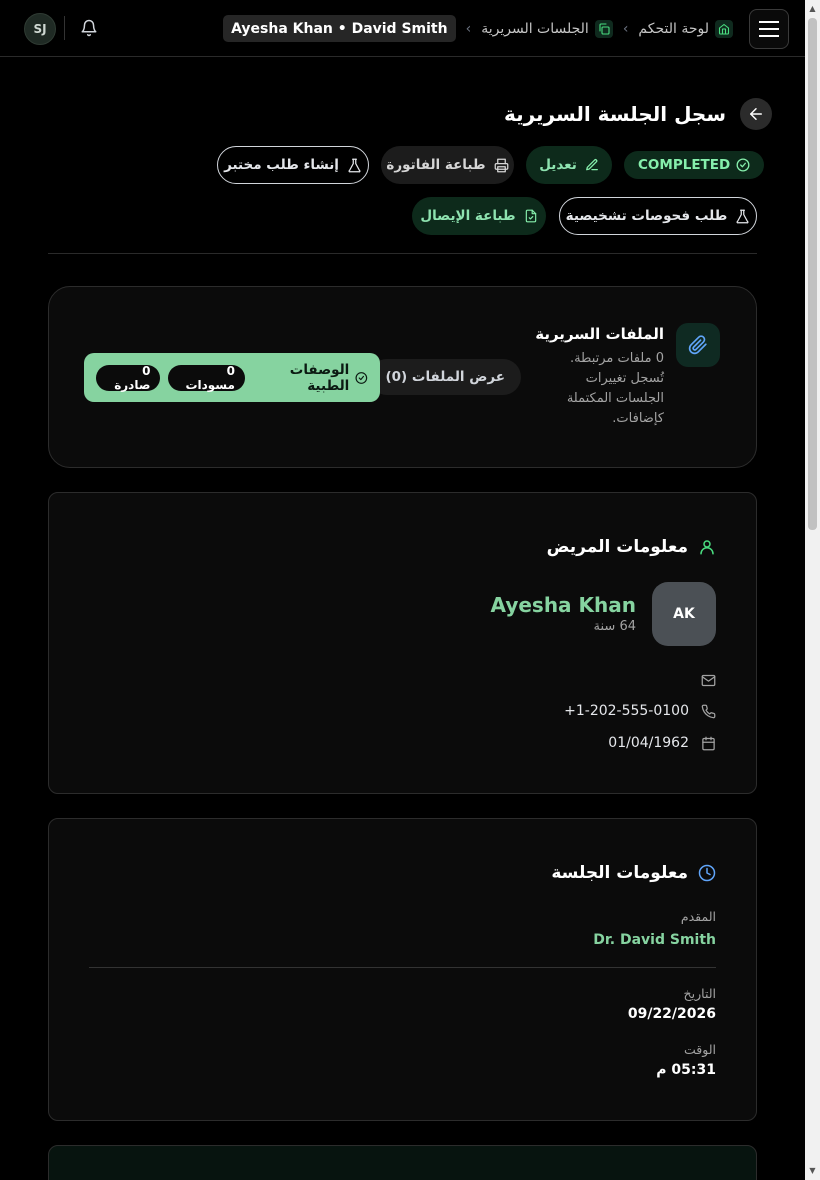 The image size is (820, 1180). What do you see at coordinates (812, 274) in the screenshot?
I see `scroll-thumb` at bounding box center [812, 274].